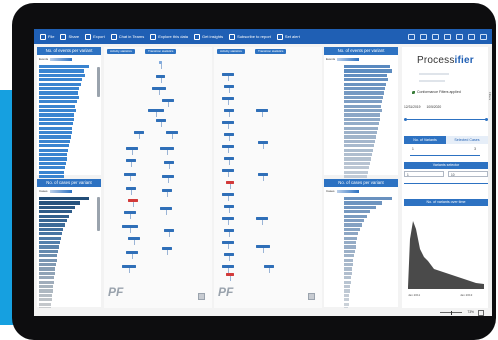  I want to click on ribbon-file: File, so click(47, 36).